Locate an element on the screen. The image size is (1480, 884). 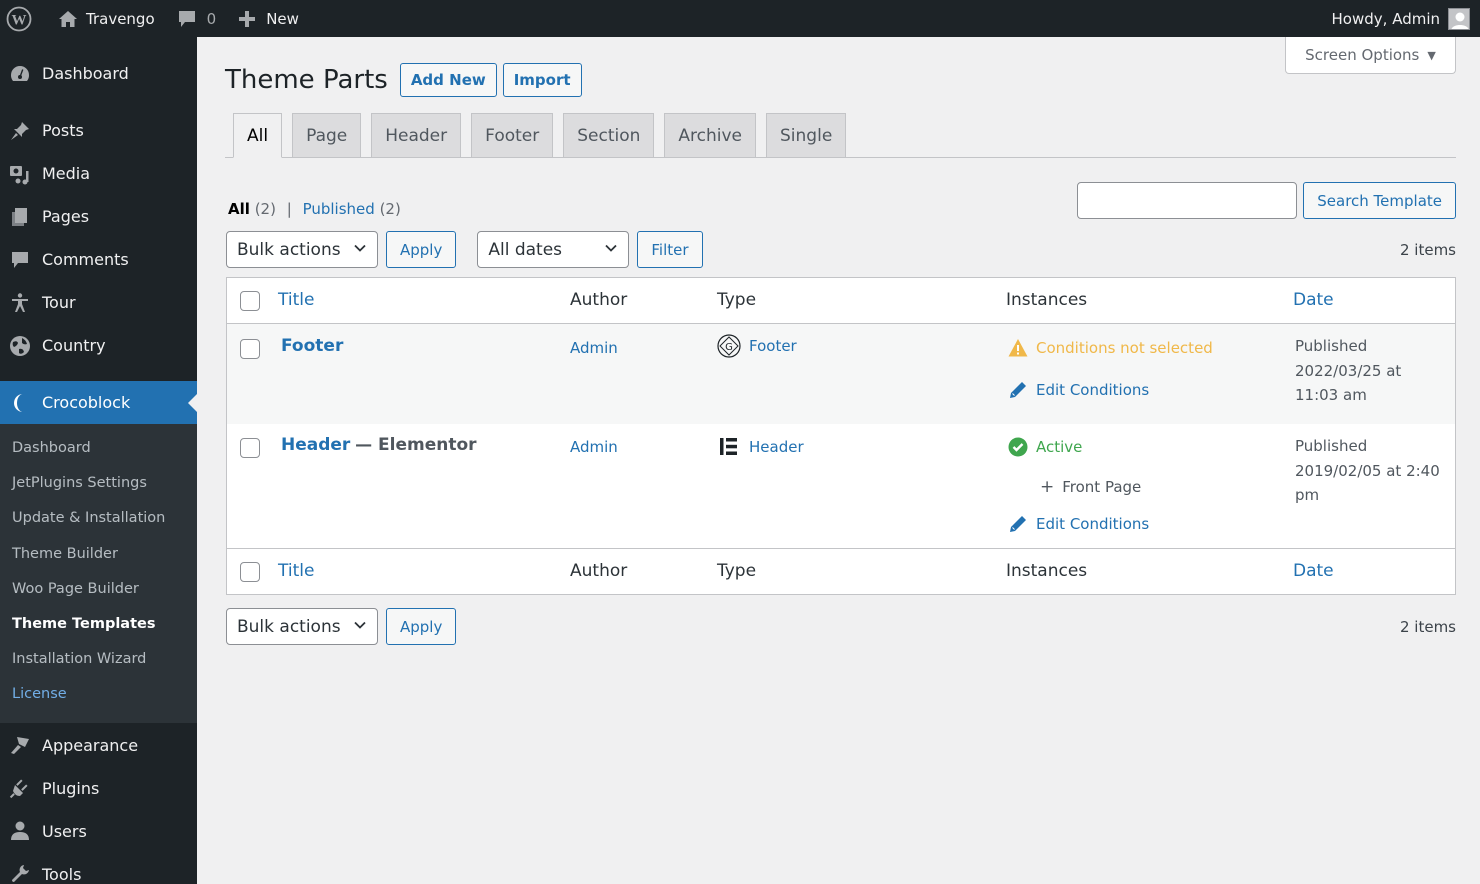
bulk-actions-value: Bulk actions is located at coordinates (289, 249).